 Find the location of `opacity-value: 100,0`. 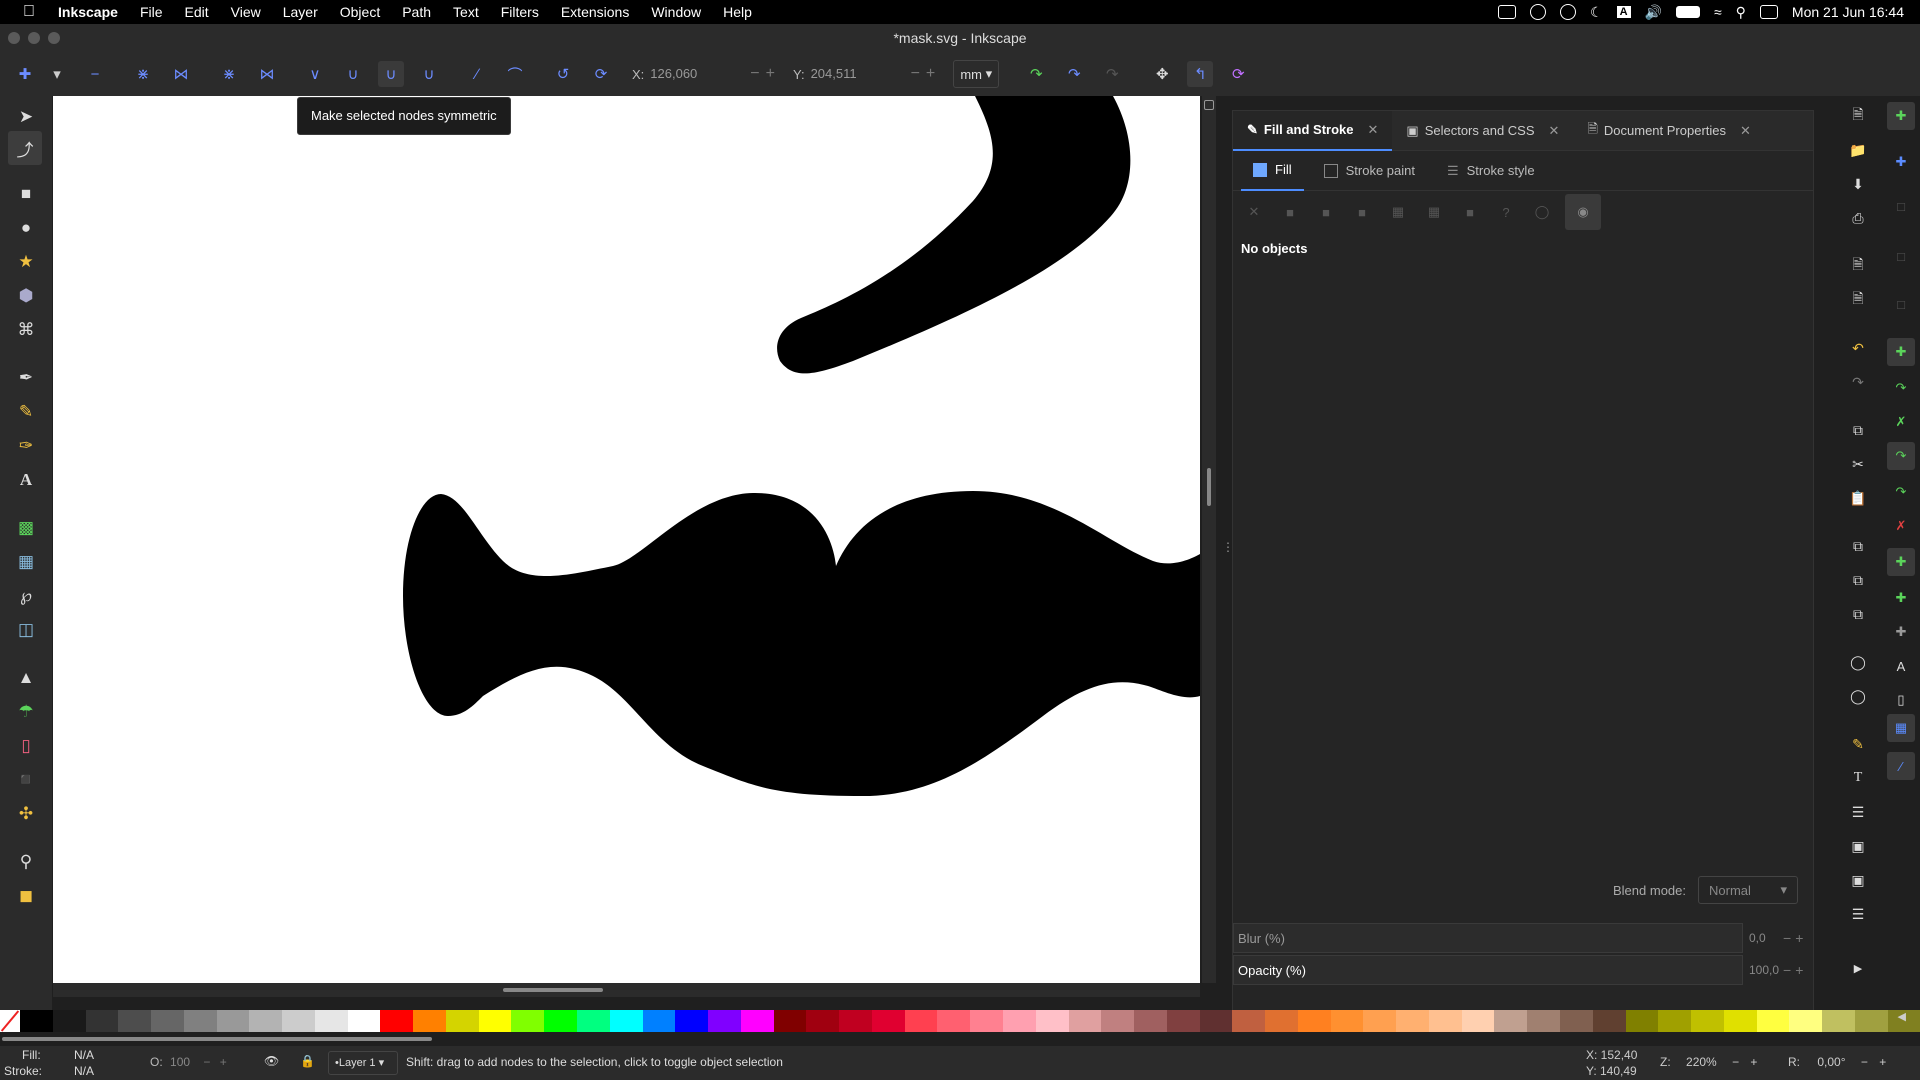

opacity-value: 100,0 is located at coordinates (1764, 970).